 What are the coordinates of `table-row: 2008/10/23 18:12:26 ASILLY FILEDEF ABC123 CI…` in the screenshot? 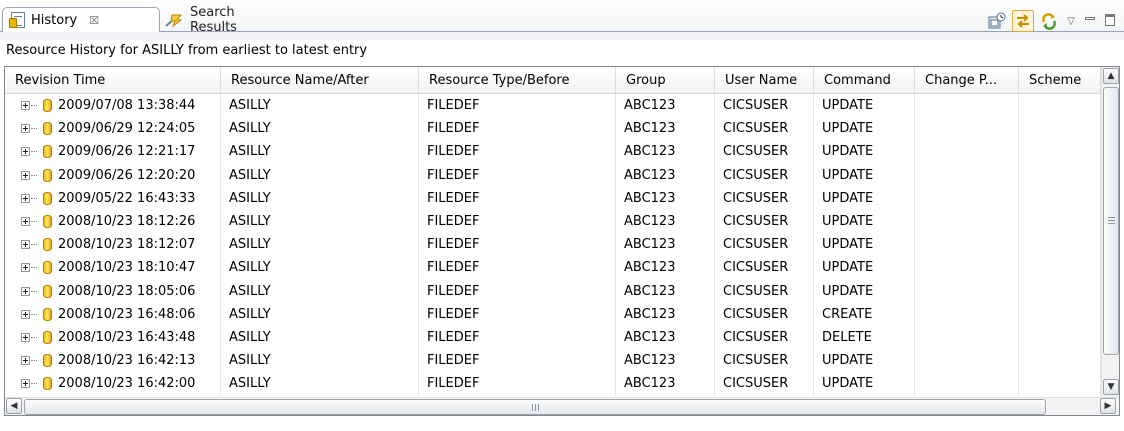 It's located at (553, 221).